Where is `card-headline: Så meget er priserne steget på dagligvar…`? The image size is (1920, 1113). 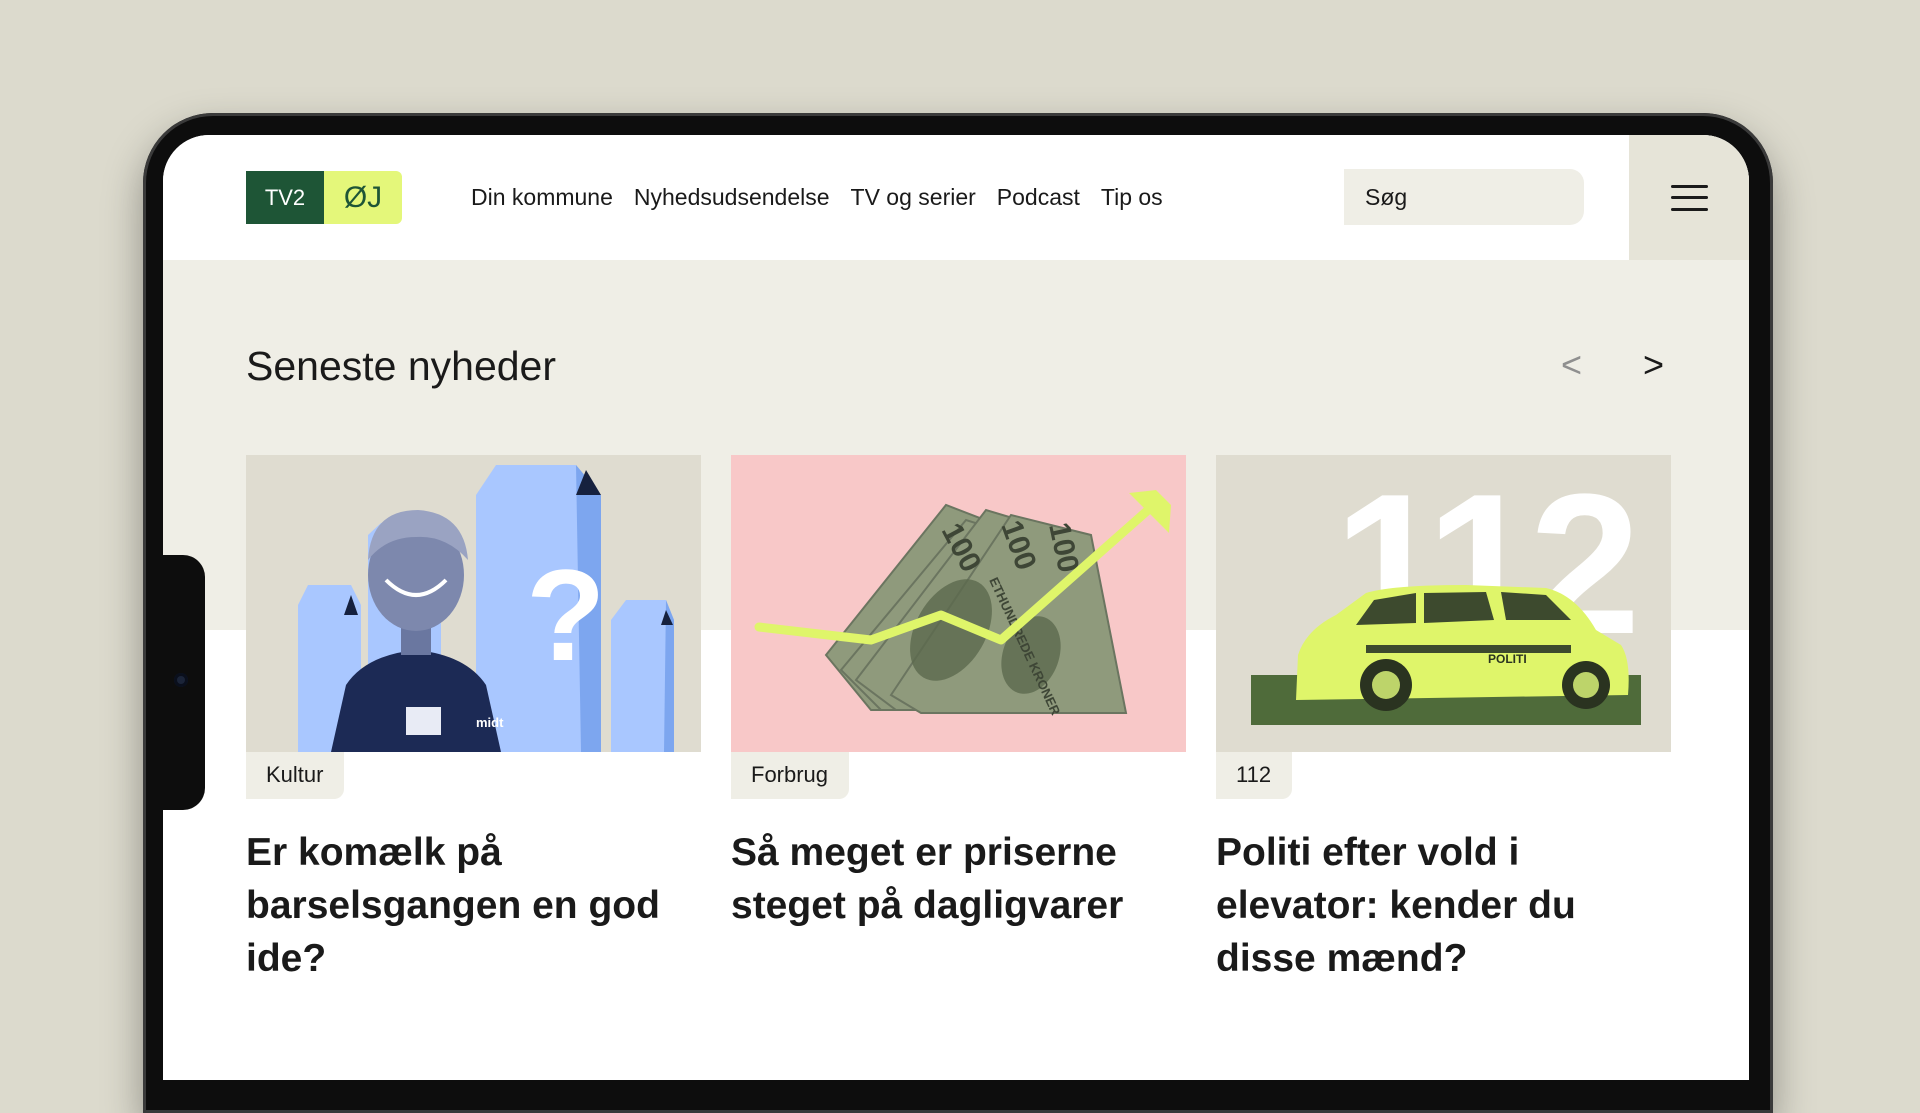 card-headline: Så meget er priserne steget på dagligvar… is located at coordinates (951, 879).